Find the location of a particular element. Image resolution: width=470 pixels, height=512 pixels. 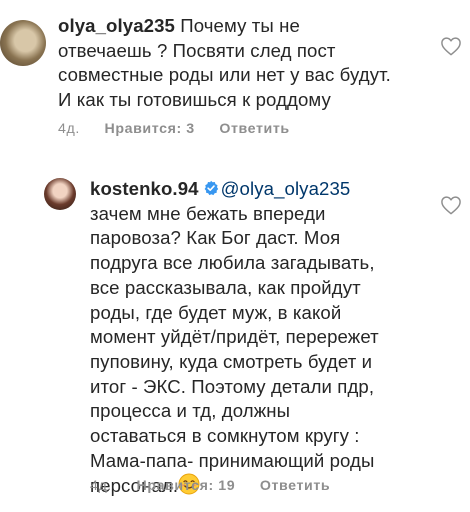

likes-count-button: Нравится: 19 is located at coordinates (185, 486).